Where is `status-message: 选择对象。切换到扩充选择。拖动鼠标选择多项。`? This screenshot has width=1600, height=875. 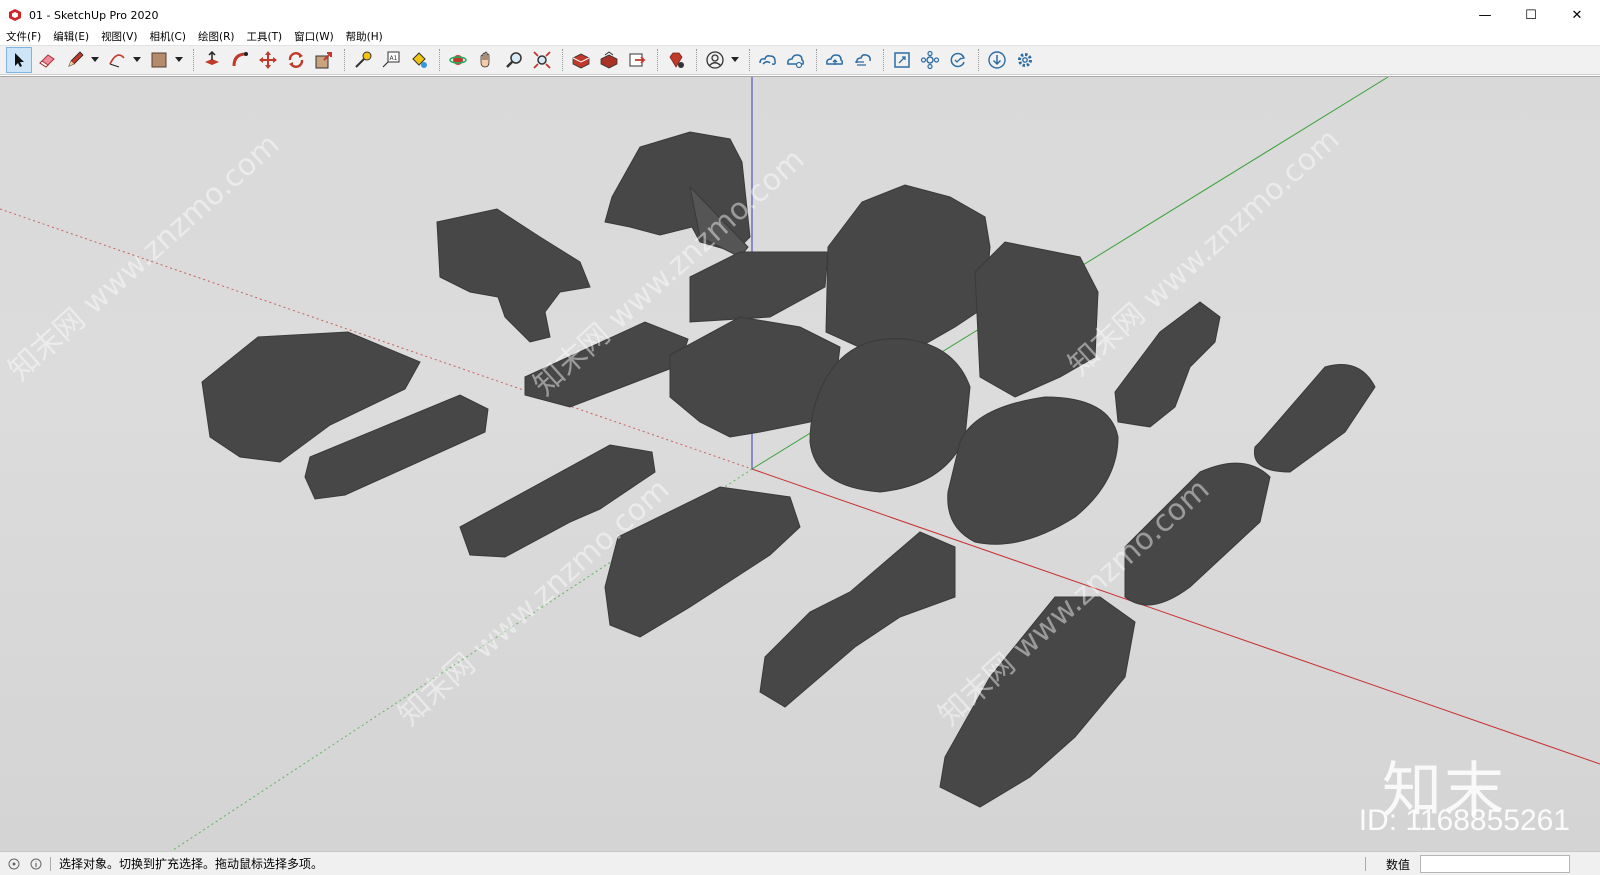 status-message: 选择对象。切换到扩充选择。拖动鼠标选择多项。 is located at coordinates (191, 864).